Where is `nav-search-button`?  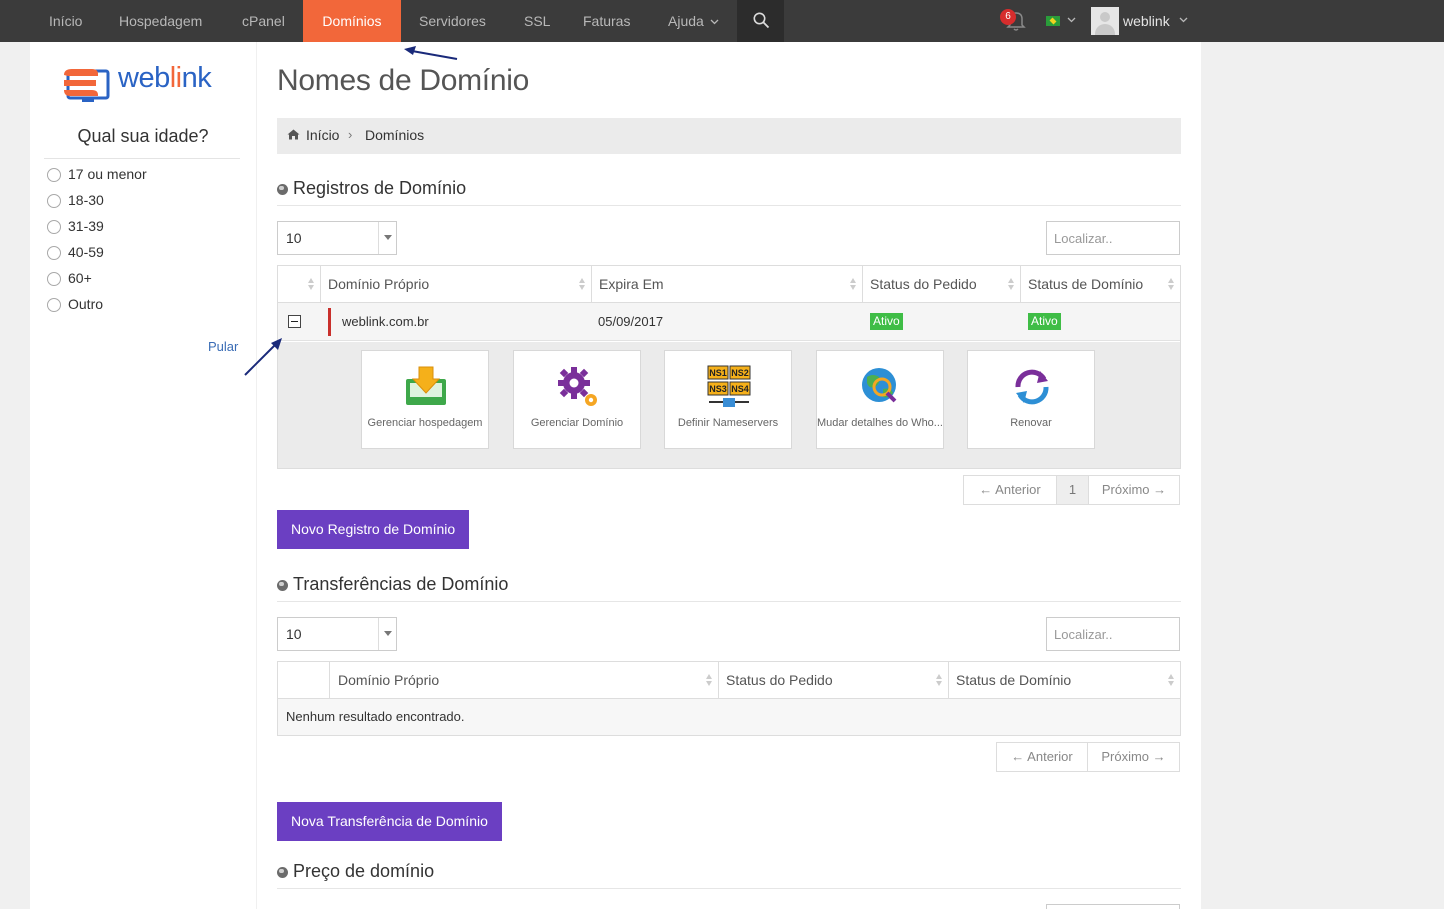 nav-search-button is located at coordinates (760, 21).